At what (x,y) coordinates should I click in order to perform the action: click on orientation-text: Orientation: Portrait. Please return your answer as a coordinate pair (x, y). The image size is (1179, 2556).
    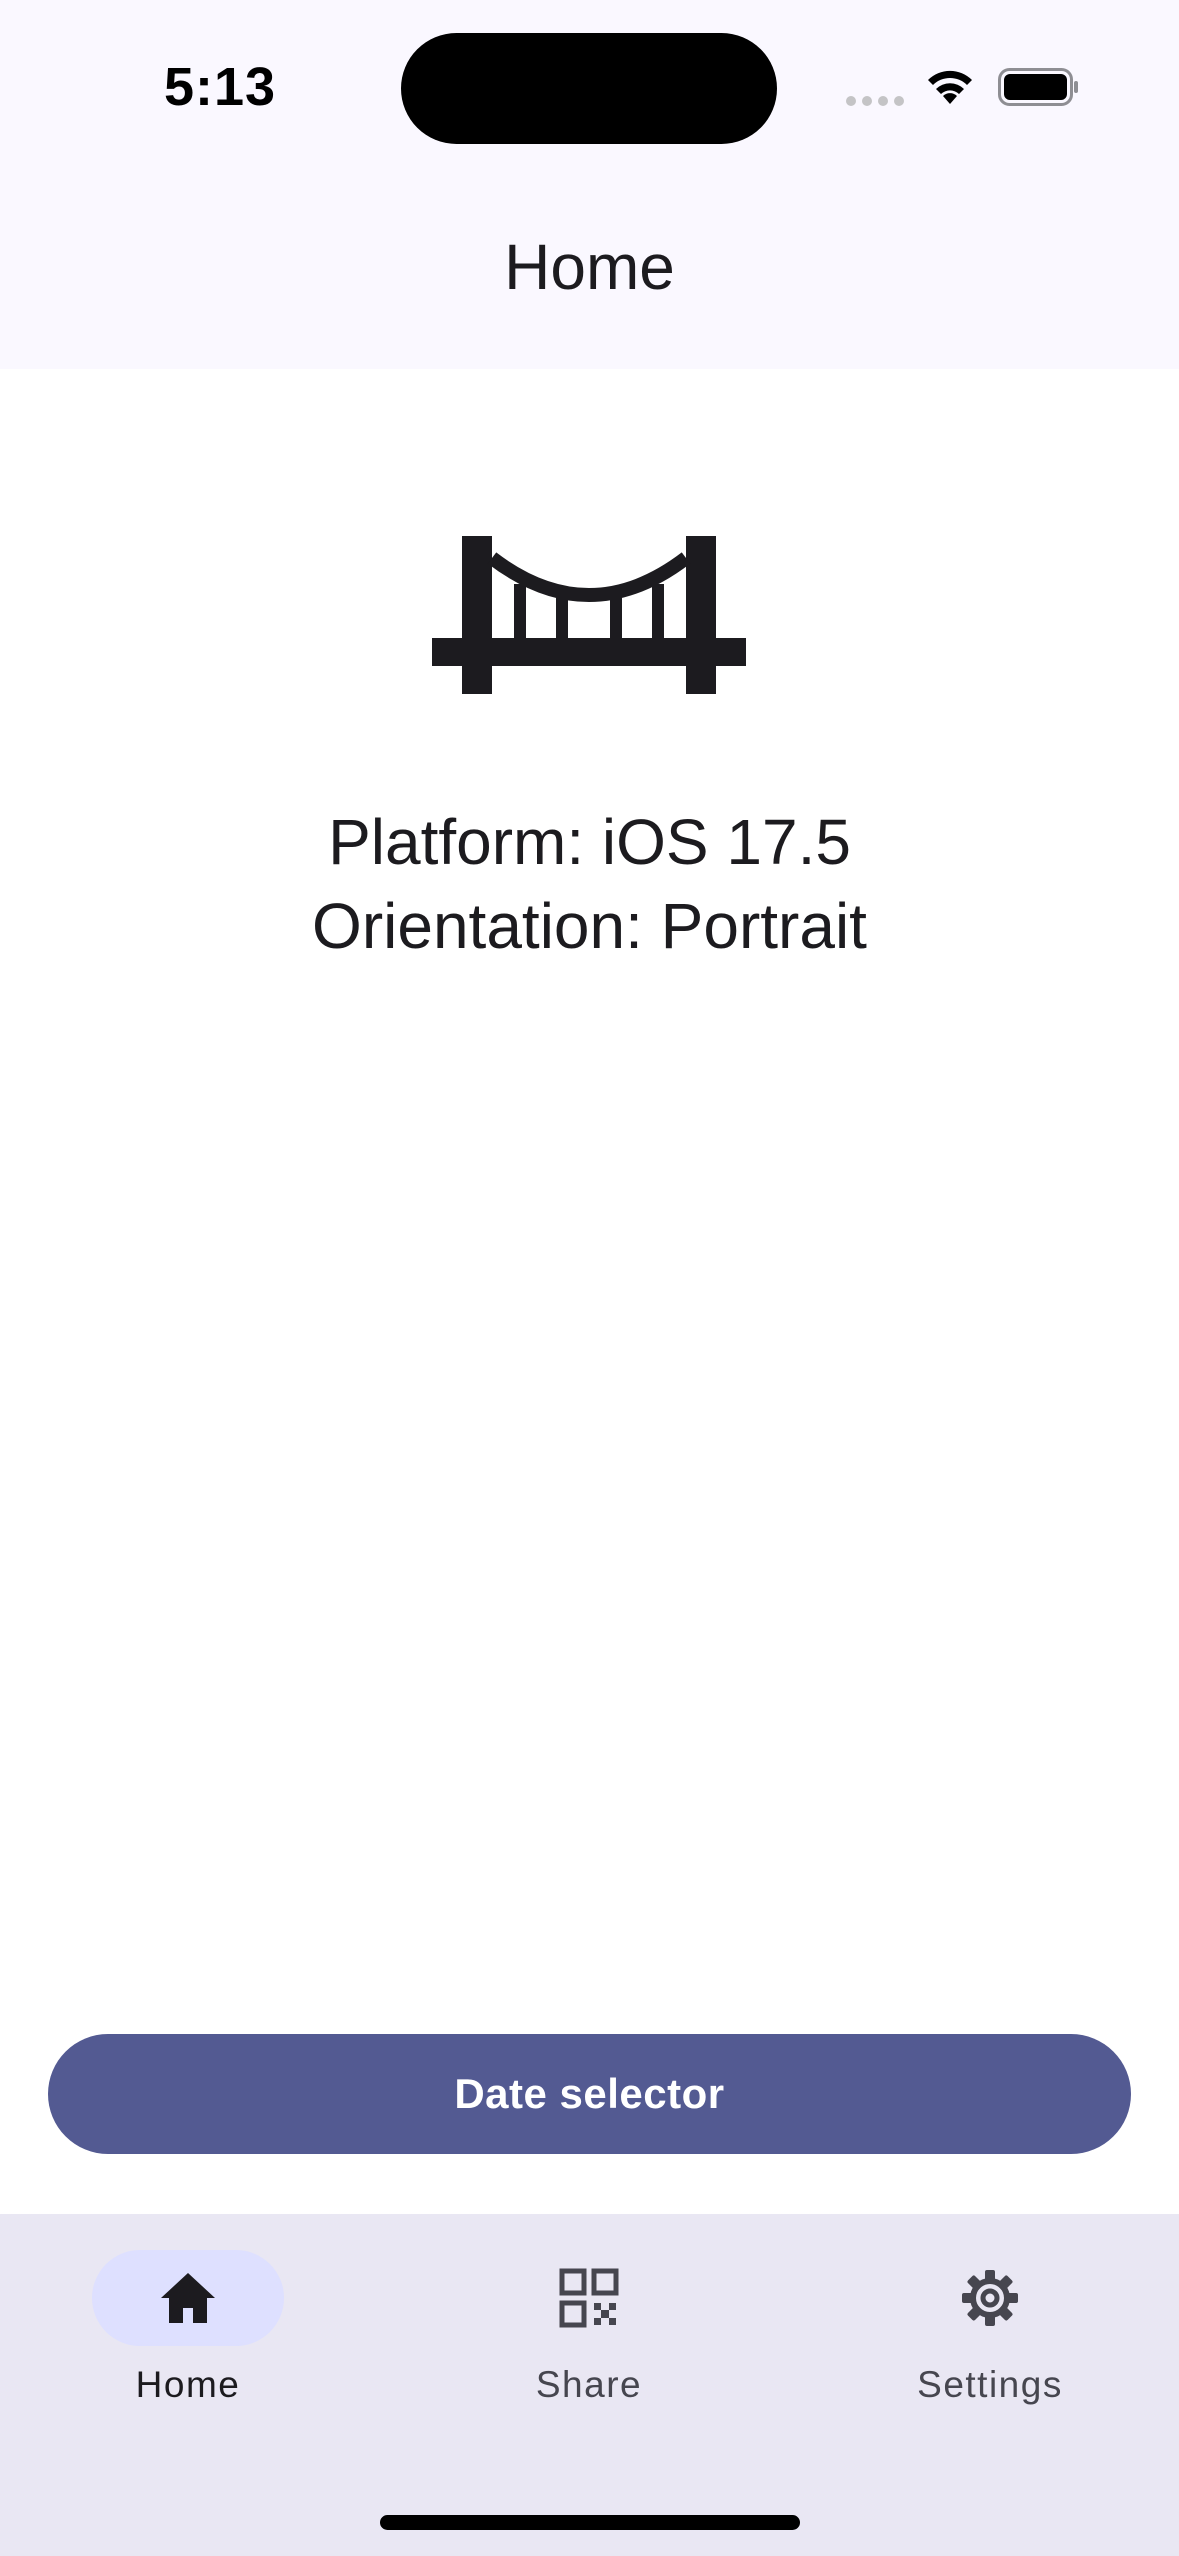
    Looking at the image, I should click on (589, 926).